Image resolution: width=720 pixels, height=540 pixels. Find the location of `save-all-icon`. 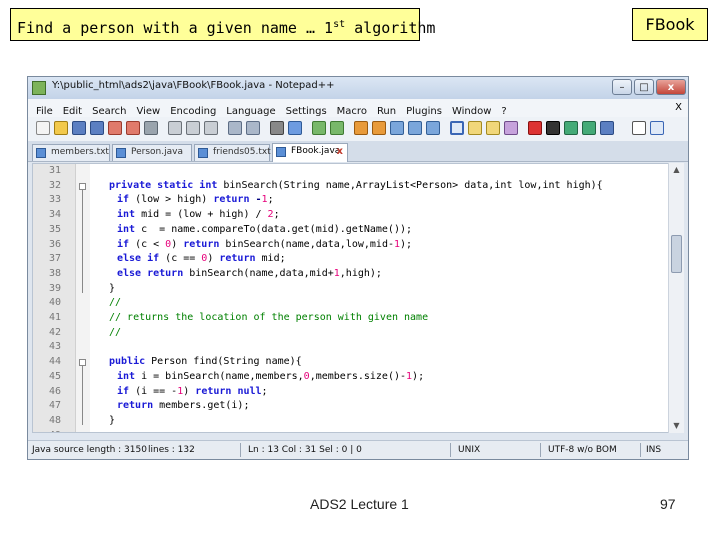

save-all-icon is located at coordinates (97, 128).